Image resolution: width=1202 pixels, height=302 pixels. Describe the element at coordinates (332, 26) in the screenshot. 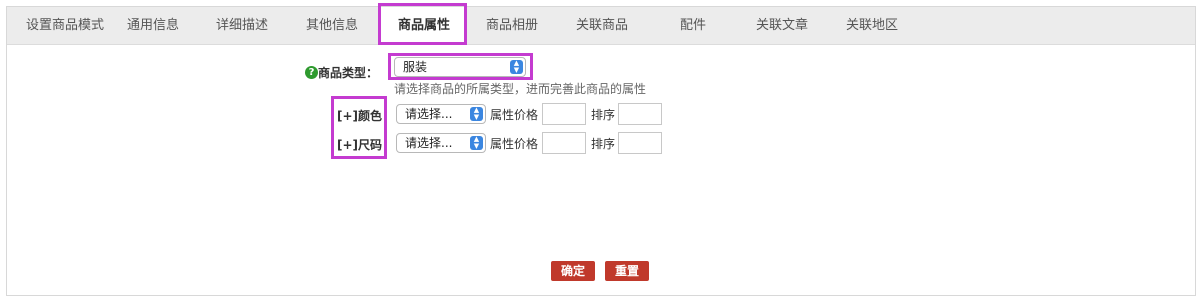

I see `tab-other-info: 其他信息` at that location.